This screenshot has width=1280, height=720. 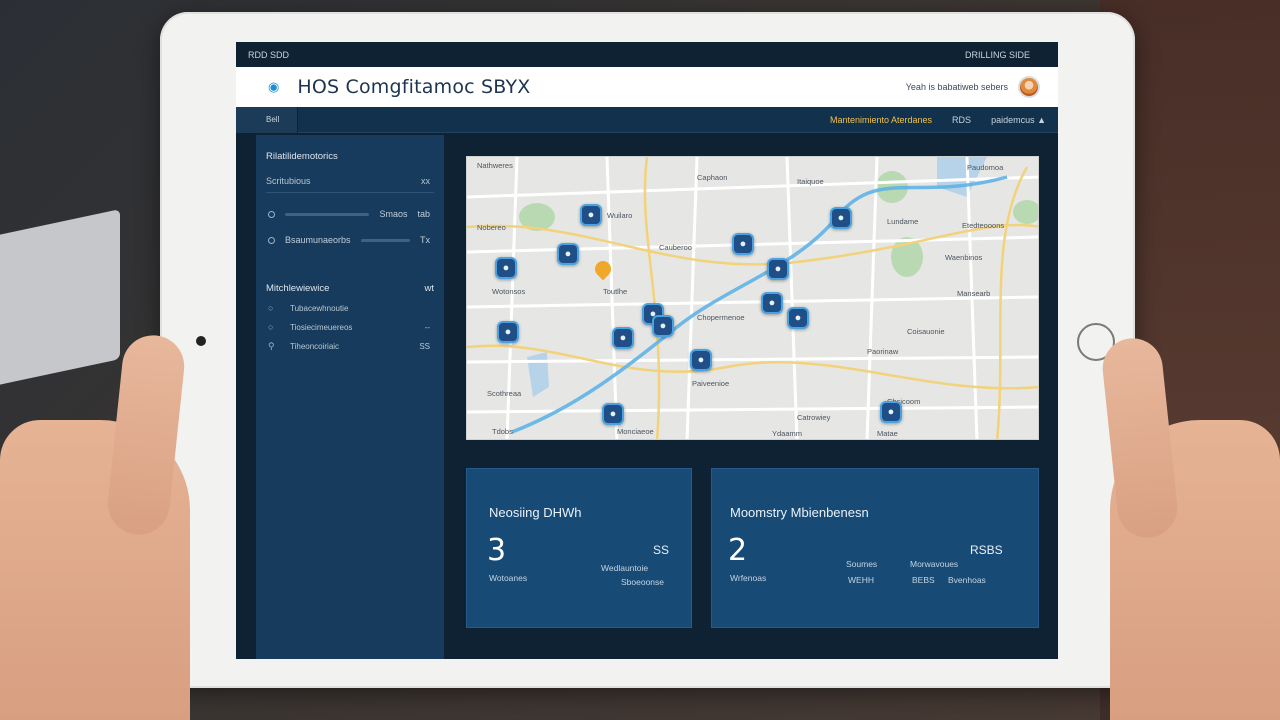 I want to click on map-label: Chopermenoe, so click(x=721, y=317).